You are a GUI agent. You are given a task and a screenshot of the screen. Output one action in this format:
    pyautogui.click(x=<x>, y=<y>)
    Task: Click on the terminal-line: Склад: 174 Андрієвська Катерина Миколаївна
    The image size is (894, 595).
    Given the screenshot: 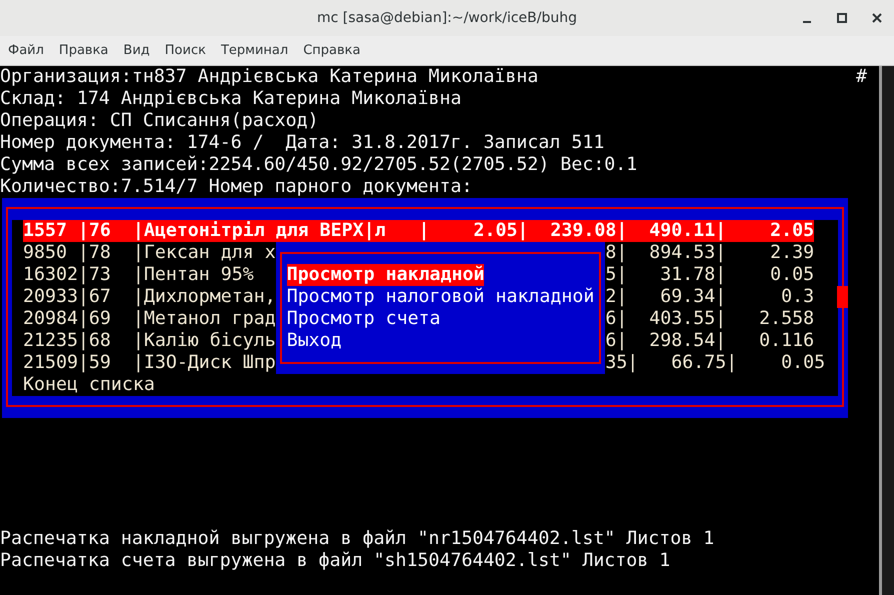 What is the action you would take?
    pyautogui.click(x=231, y=99)
    